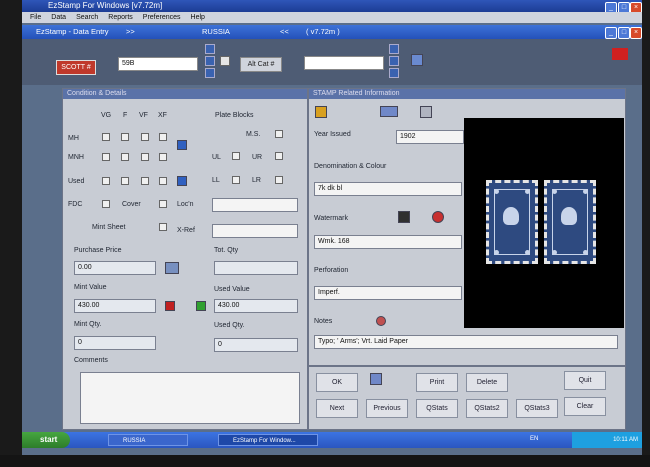  What do you see at coordinates (236, 156) in the screenshot?
I see `ul-checkbox` at bounding box center [236, 156].